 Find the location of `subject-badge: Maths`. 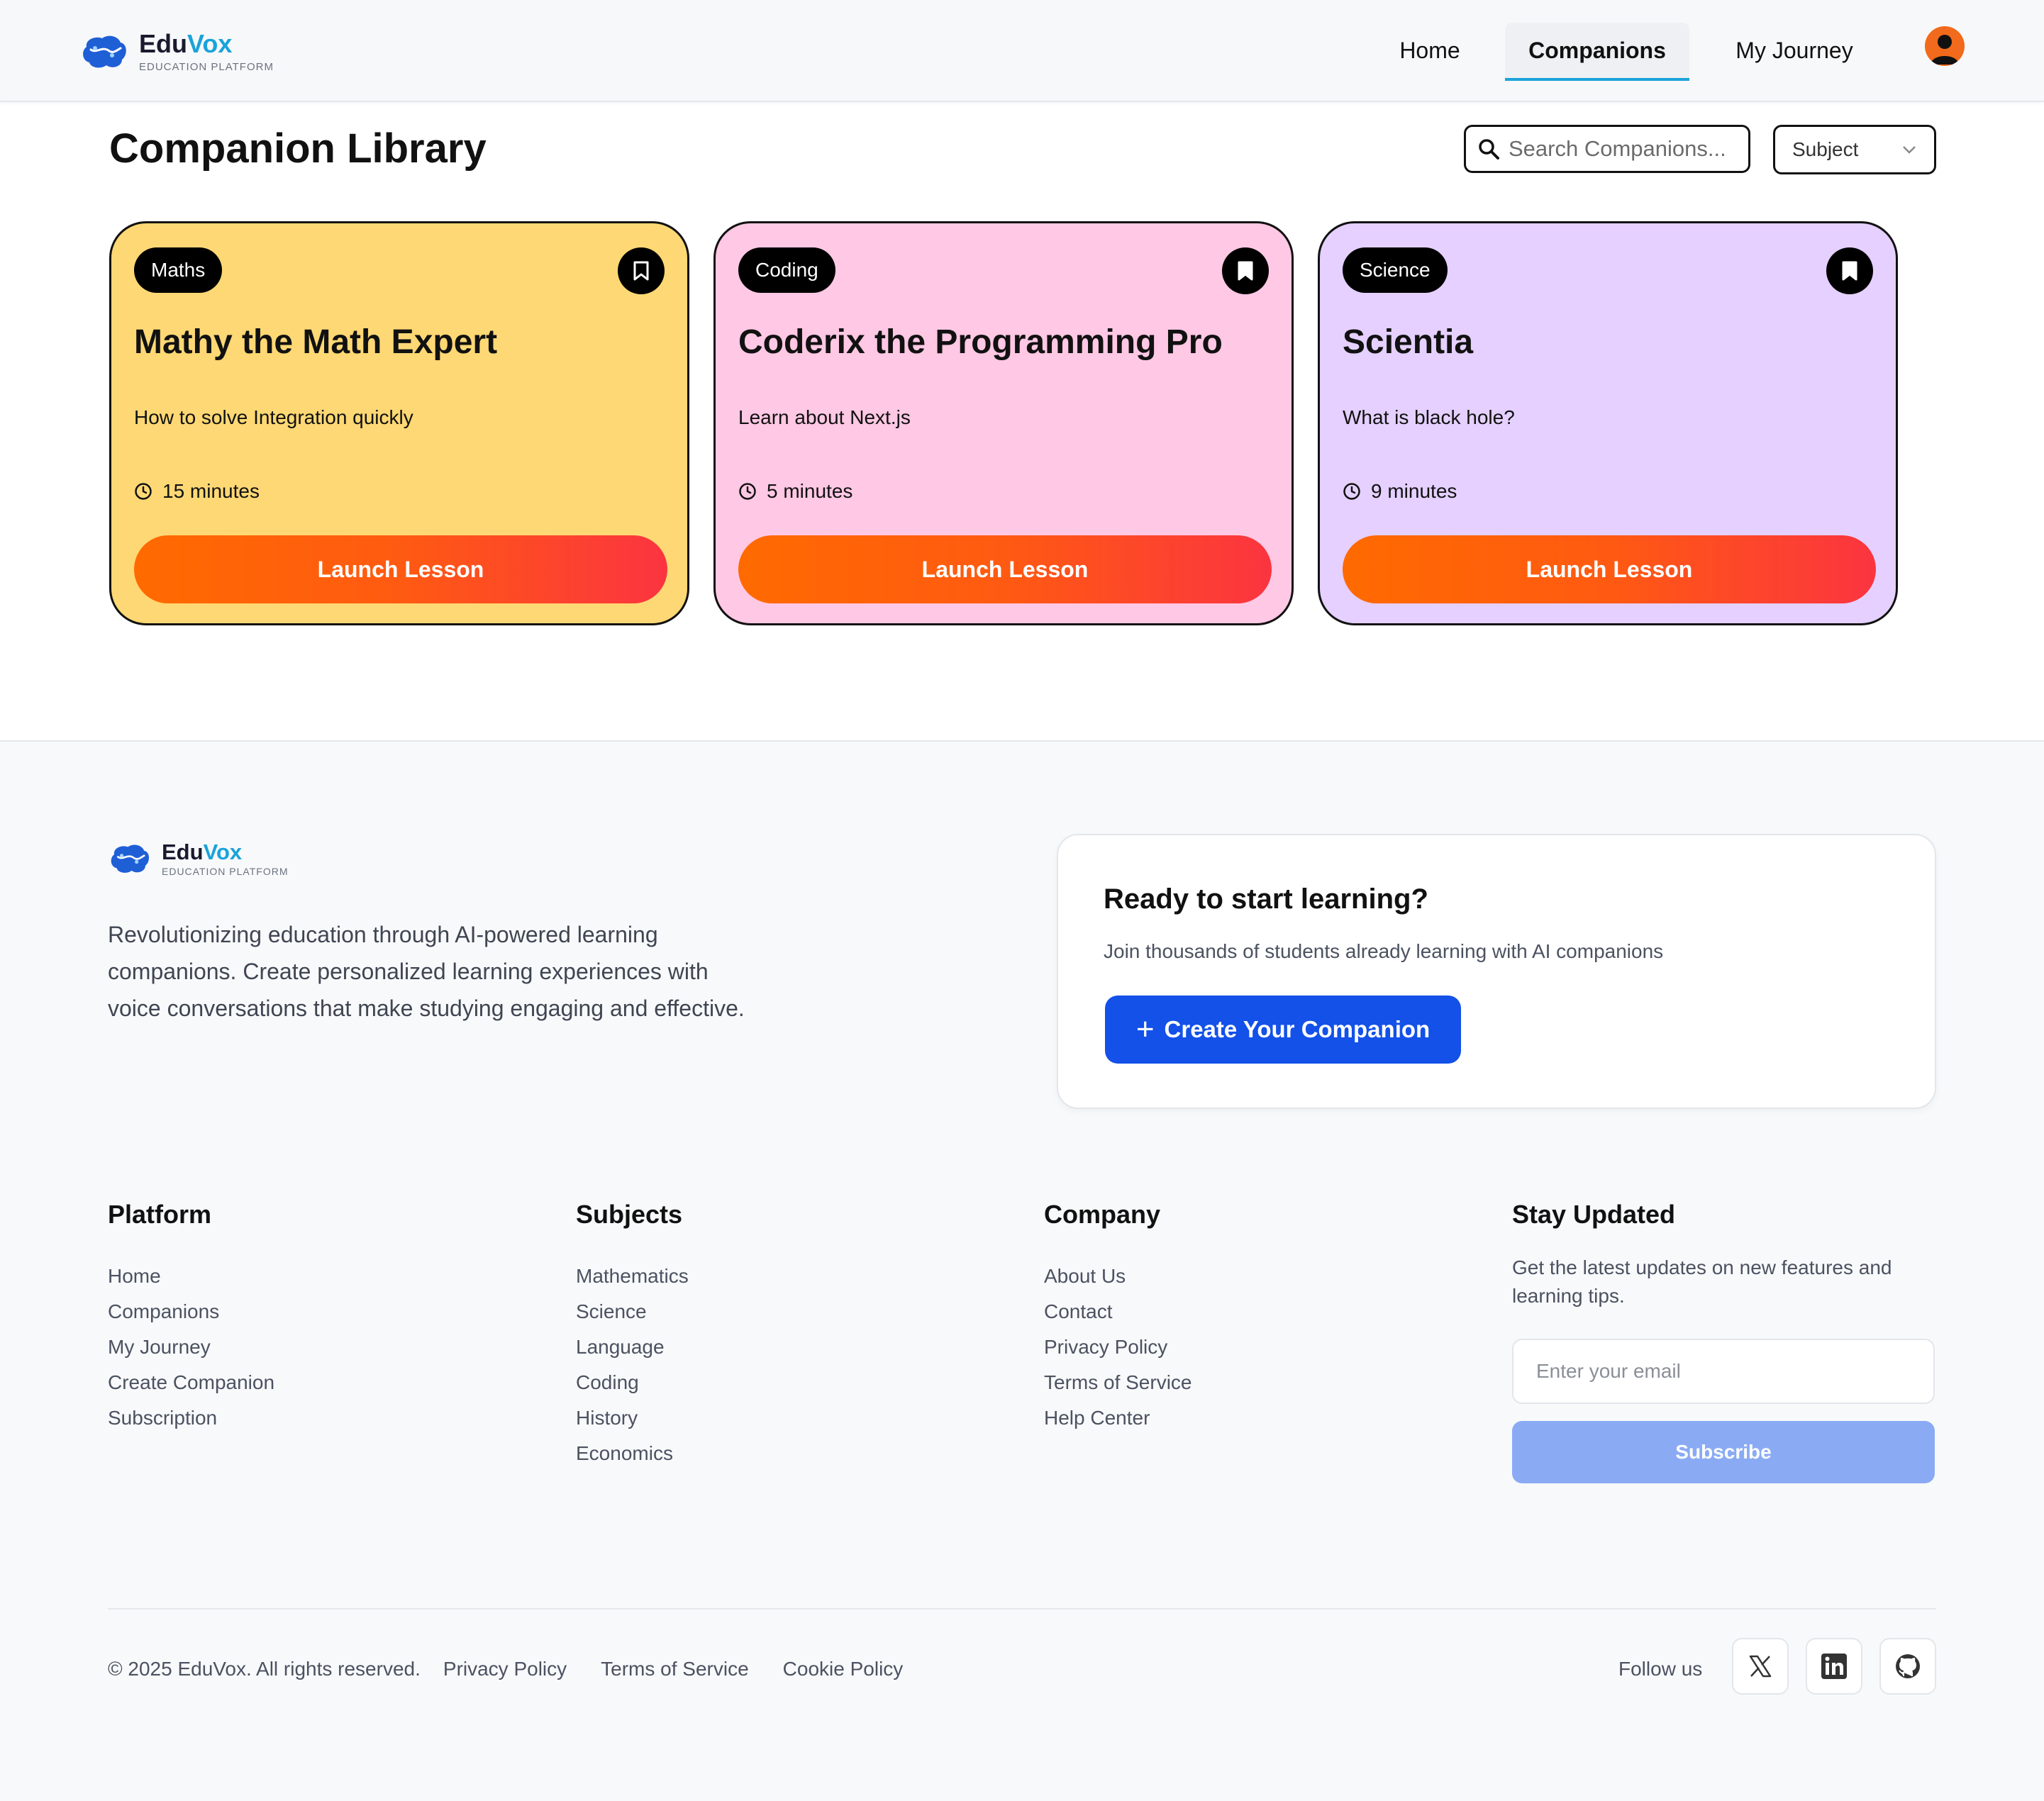

subject-badge: Maths is located at coordinates (178, 270).